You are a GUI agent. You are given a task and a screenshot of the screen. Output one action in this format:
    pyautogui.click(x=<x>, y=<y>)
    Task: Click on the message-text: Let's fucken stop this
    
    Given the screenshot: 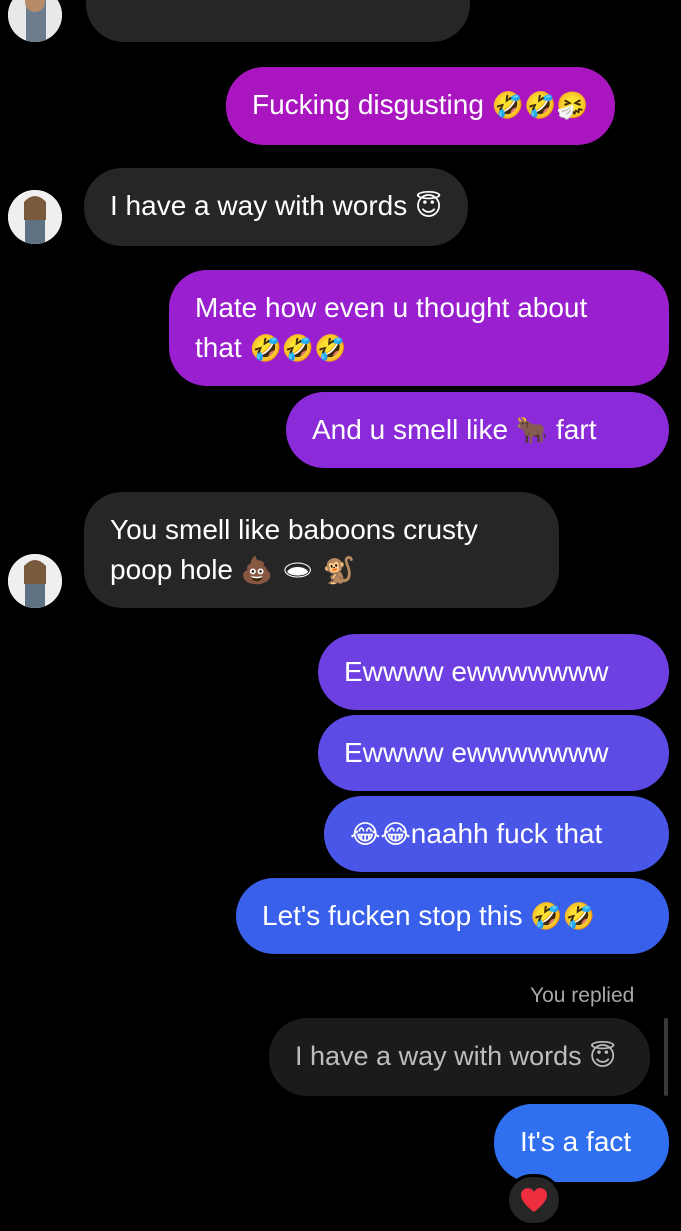 What is the action you would take?
    pyautogui.click(x=392, y=915)
    